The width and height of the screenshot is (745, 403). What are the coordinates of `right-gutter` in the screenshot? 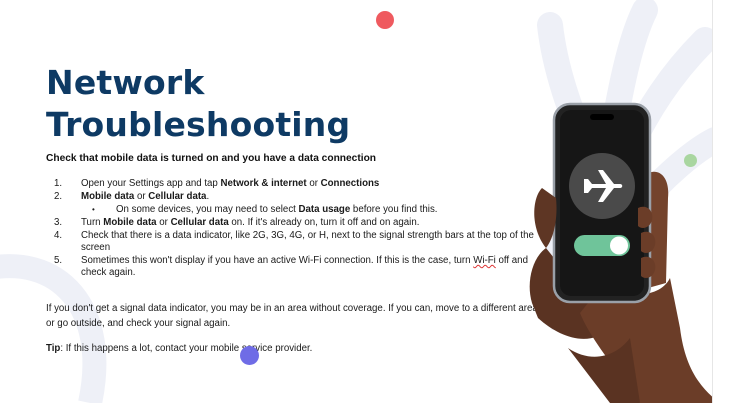 It's located at (728, 201).